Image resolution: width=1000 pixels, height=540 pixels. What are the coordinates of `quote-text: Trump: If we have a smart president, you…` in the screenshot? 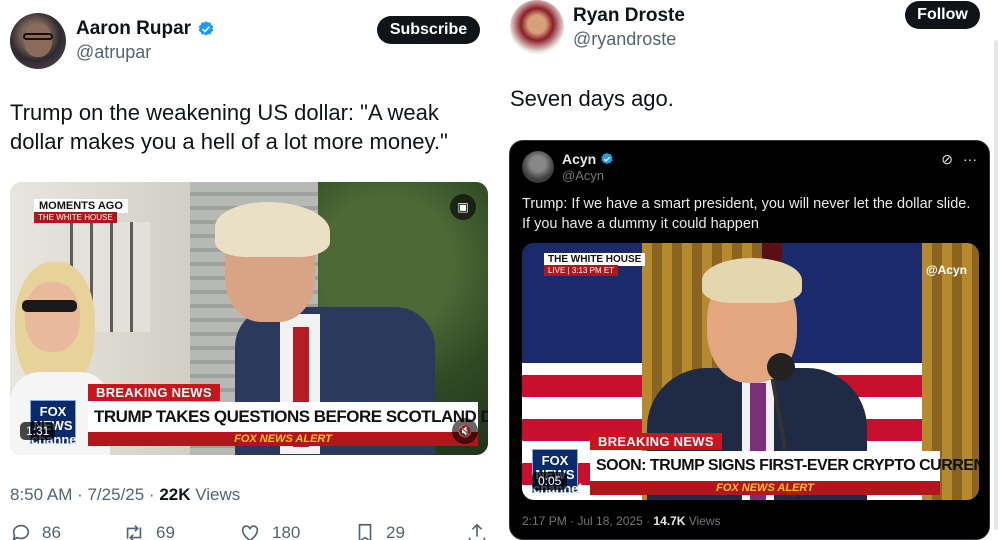 It's located at (746, 214).